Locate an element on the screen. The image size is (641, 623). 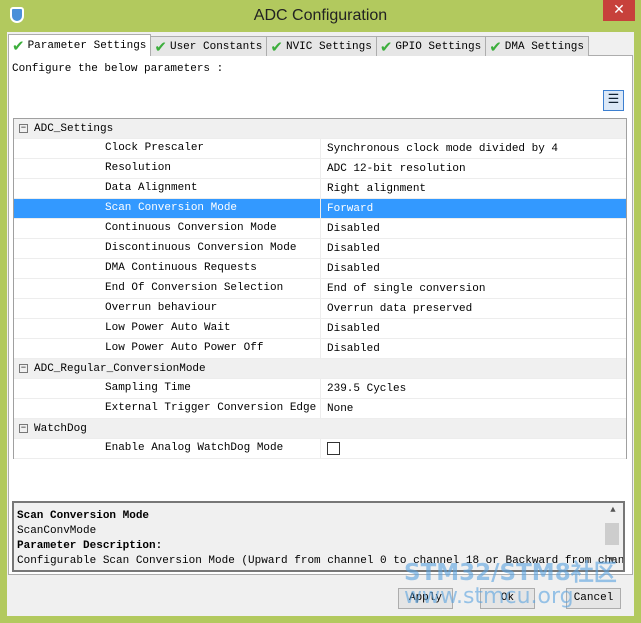
parameter-row: Discontinuous Conversion Mode Disabled is located at coordinates (320, 249).